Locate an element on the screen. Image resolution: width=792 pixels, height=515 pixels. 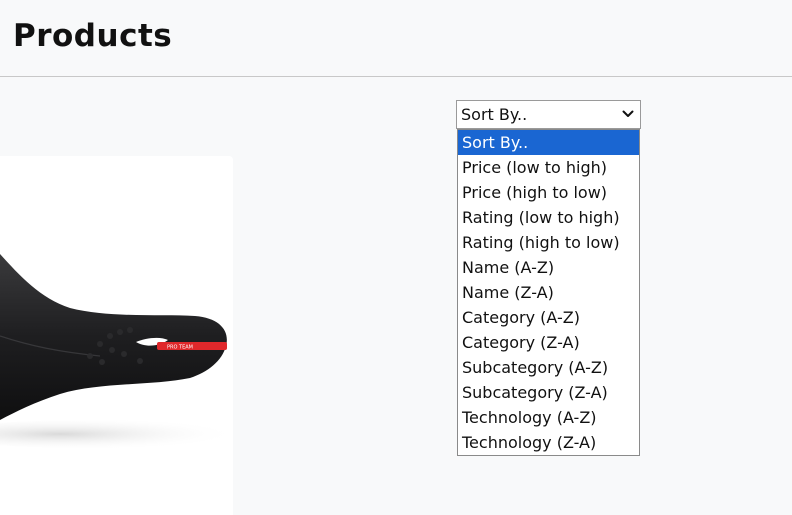
sort-option: Technology (Z-A) is located at coordinates (548, 442).